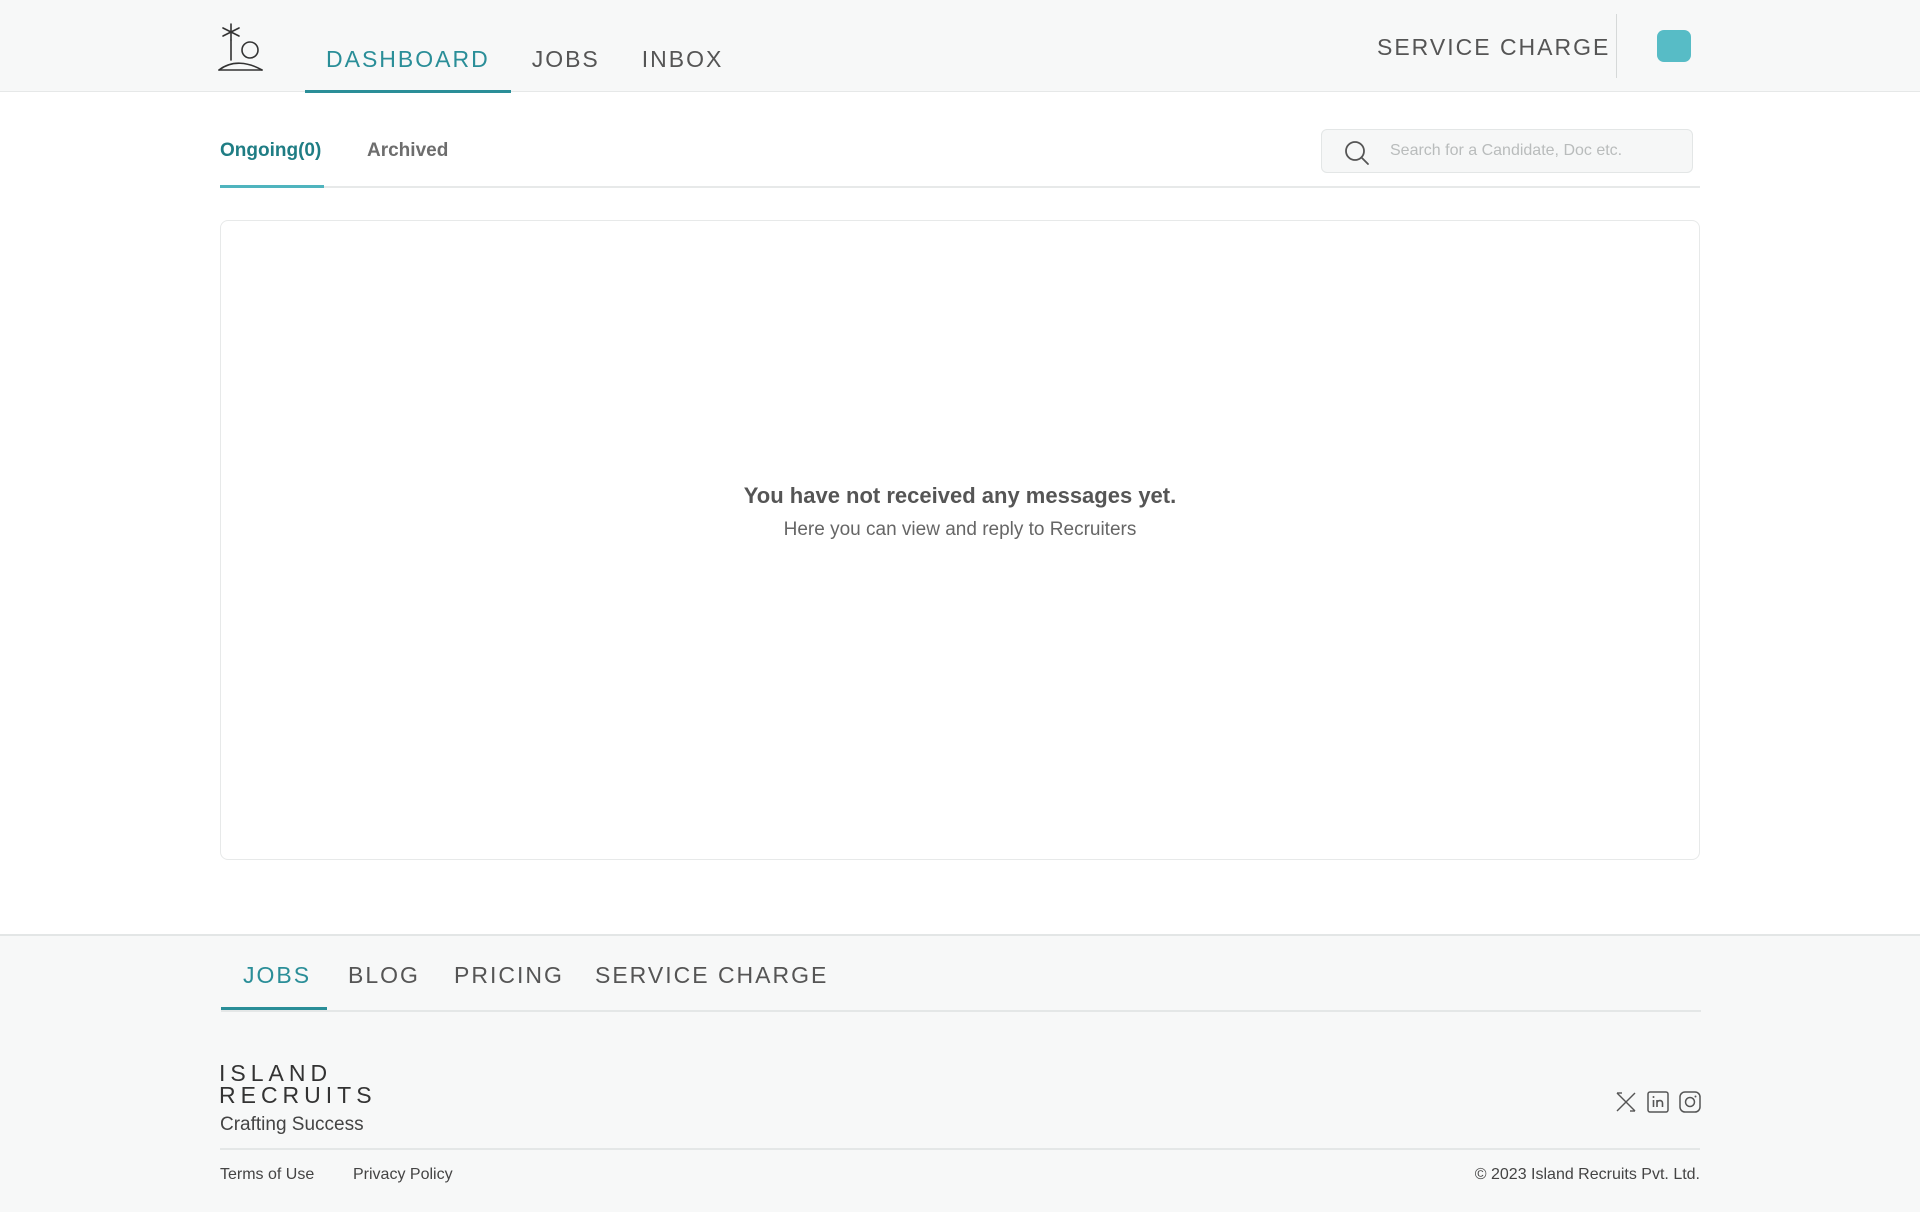 The height and width of the screenshot is (1212, 1920). Describe the element at coordinates (1690, 1102) in the screenshot. I see `instagram-icon` at that location.